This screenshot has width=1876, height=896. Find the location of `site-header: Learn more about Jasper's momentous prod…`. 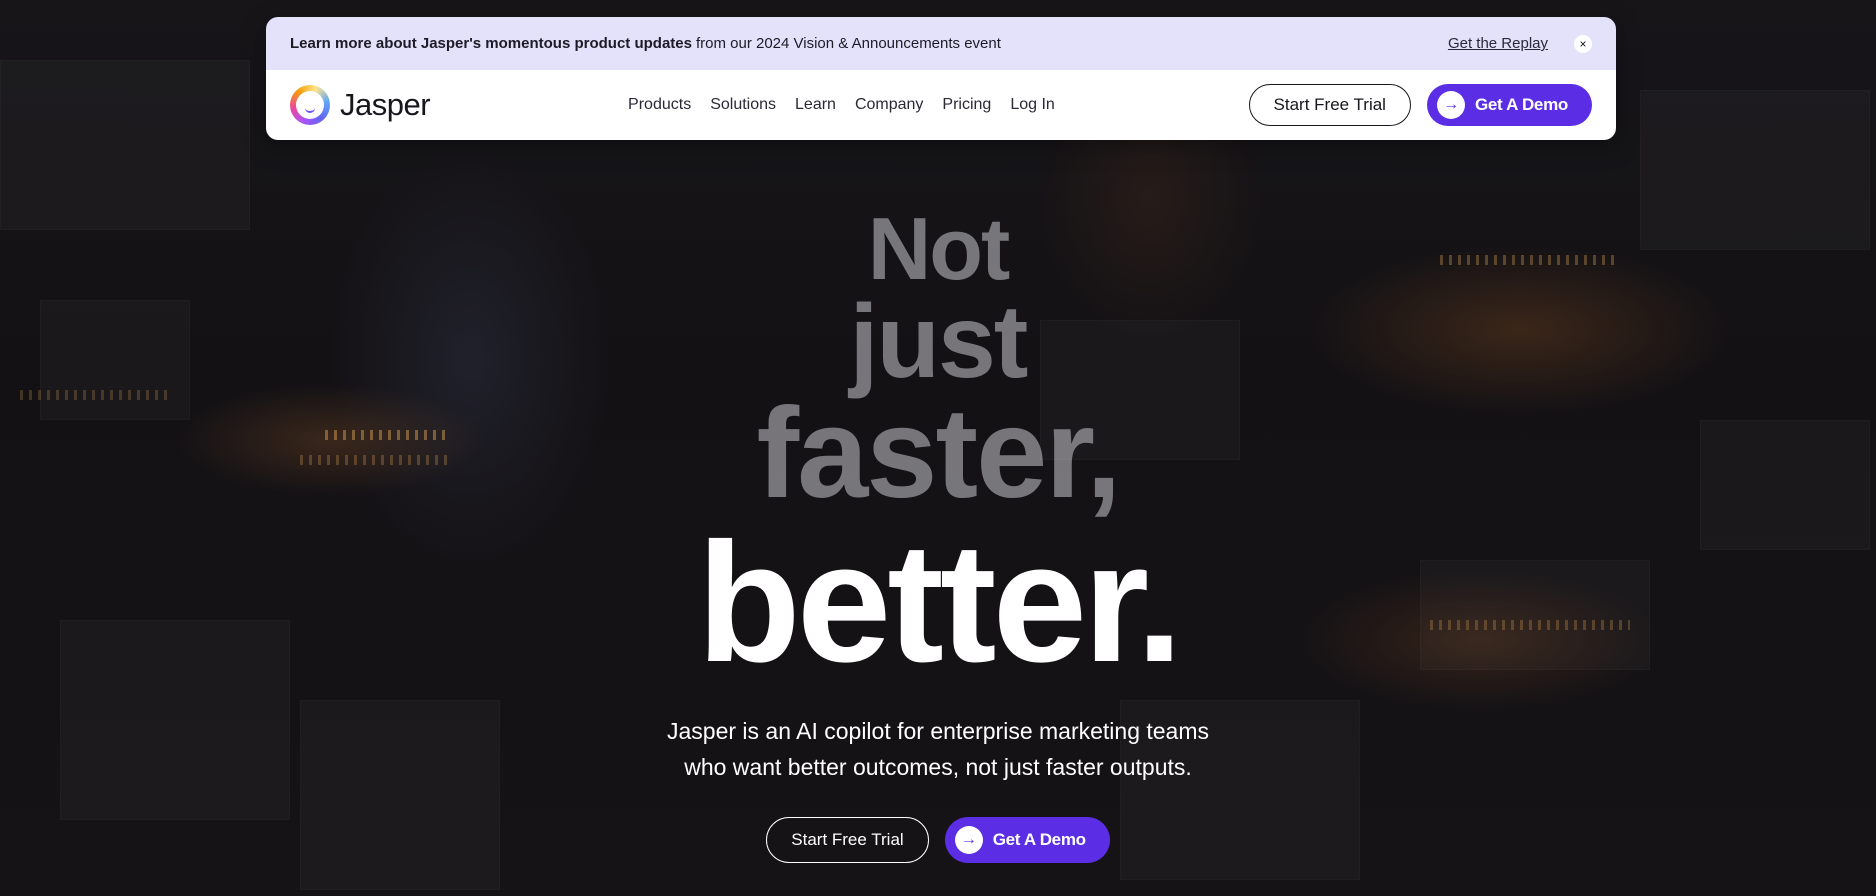

site-header: Learn more about Jasper's momentous prod… is located at coordinates (941, 78).